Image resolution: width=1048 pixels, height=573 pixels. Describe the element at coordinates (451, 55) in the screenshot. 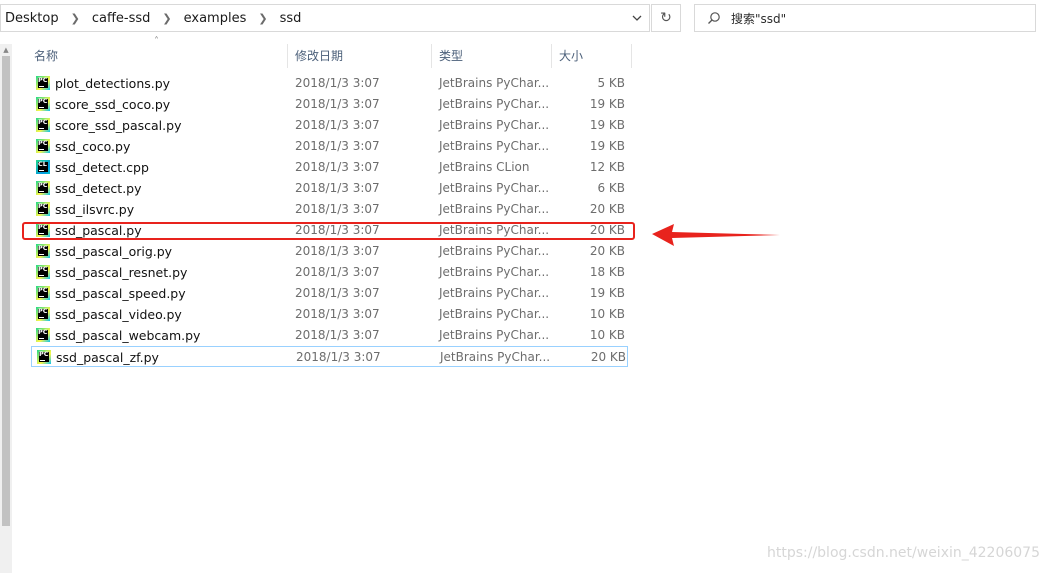

I see `column-header-label: 类型` at that location.